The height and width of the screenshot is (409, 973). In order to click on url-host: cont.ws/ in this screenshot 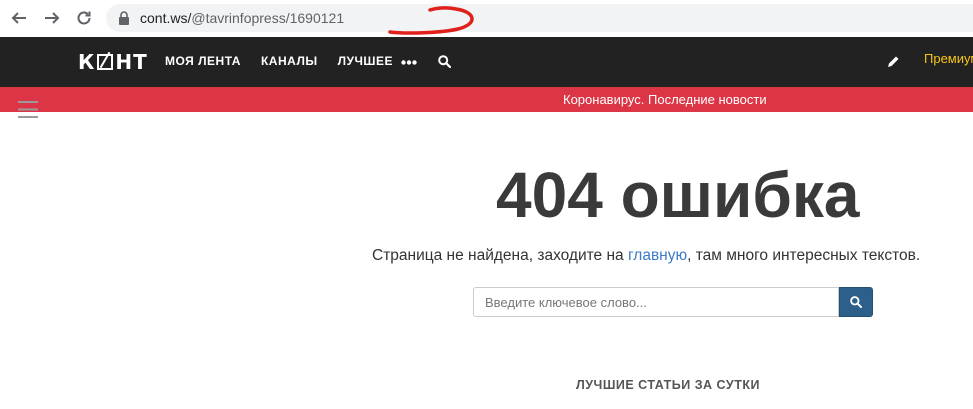, I will do `click(166, 18)`.